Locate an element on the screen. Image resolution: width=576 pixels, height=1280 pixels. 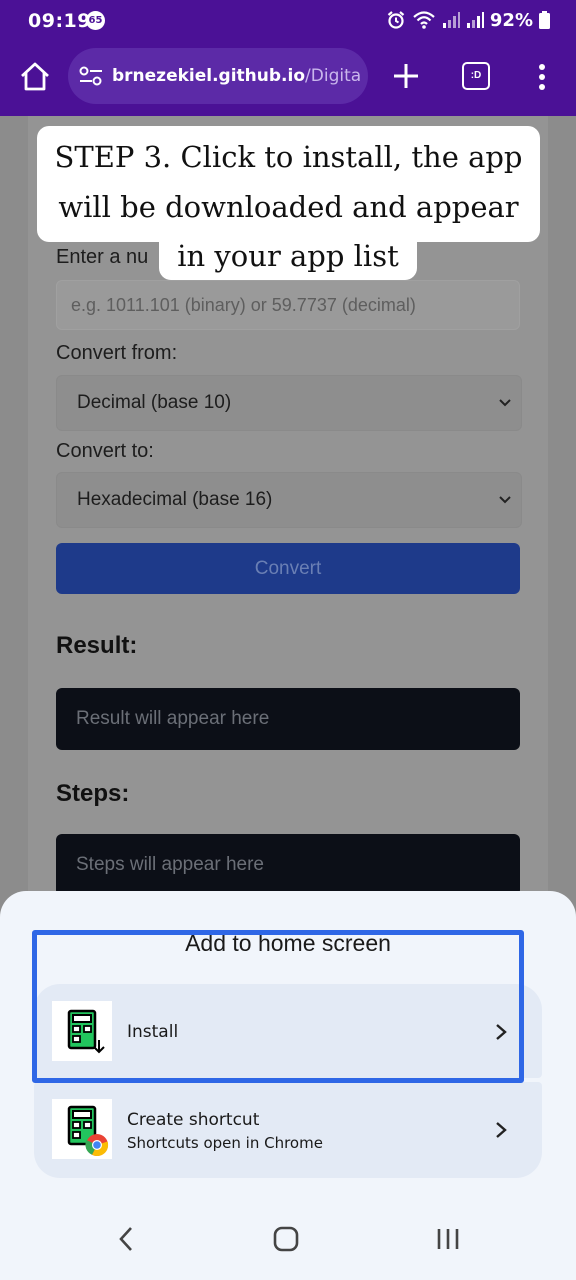
android-navigation-bar is located at coordinates (288, 1240).